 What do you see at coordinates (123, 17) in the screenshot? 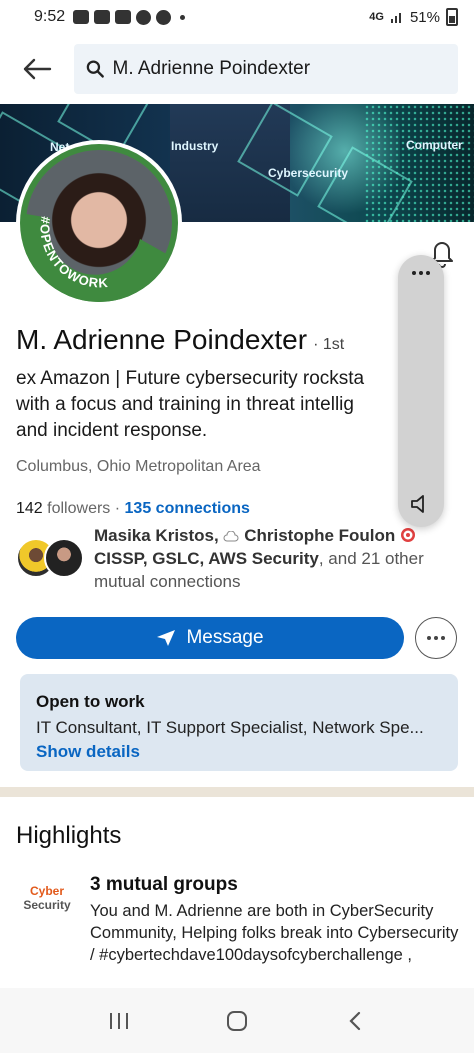
I see `linkedin-icon` at bounding box center [123, 17].